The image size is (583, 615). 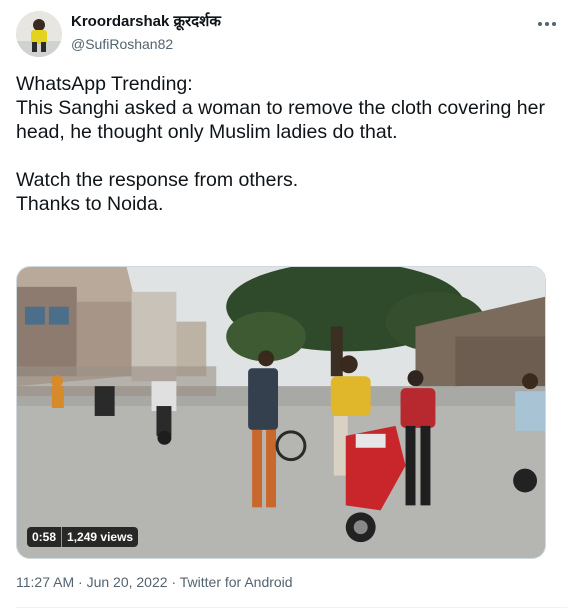 I want to click on tweet-source: Twitter for Android, so click(x=236, y=582).